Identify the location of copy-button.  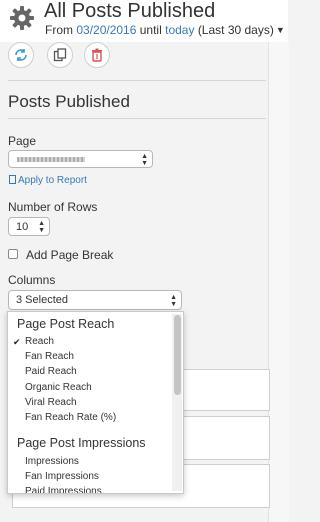
(60, 55).